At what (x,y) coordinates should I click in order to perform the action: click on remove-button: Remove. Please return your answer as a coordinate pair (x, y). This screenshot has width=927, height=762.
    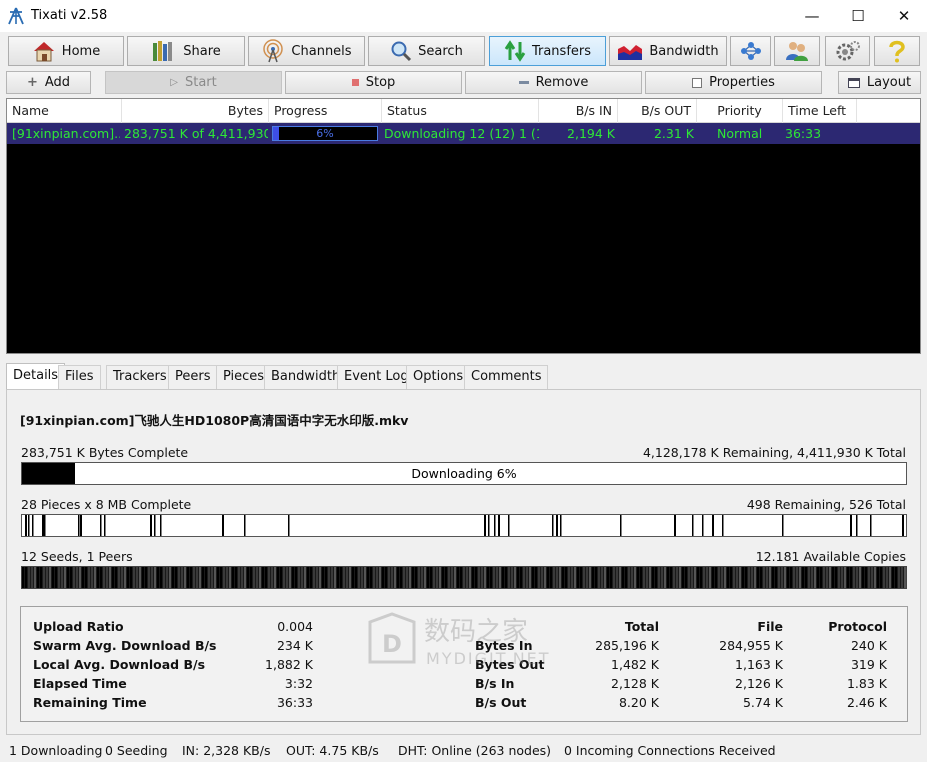
    Looking at the image, I should click on (553, 82).